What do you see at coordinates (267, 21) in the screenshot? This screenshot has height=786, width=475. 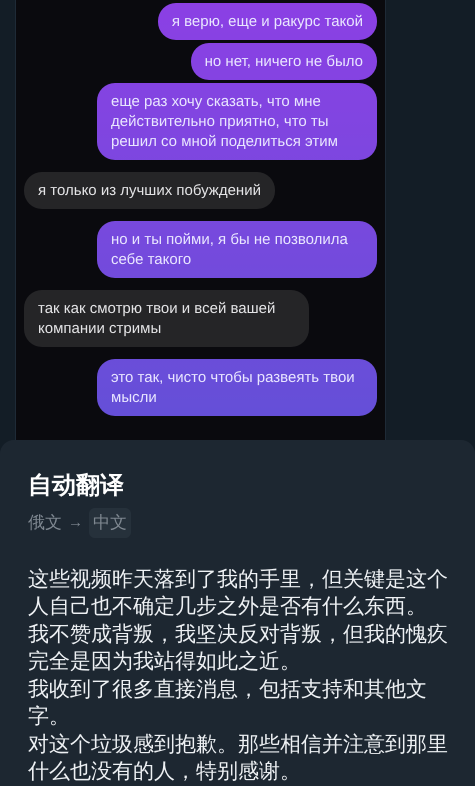 I see `outgoing-message: я верю, еще и ракурс такой` at bounding box center [267, 21].